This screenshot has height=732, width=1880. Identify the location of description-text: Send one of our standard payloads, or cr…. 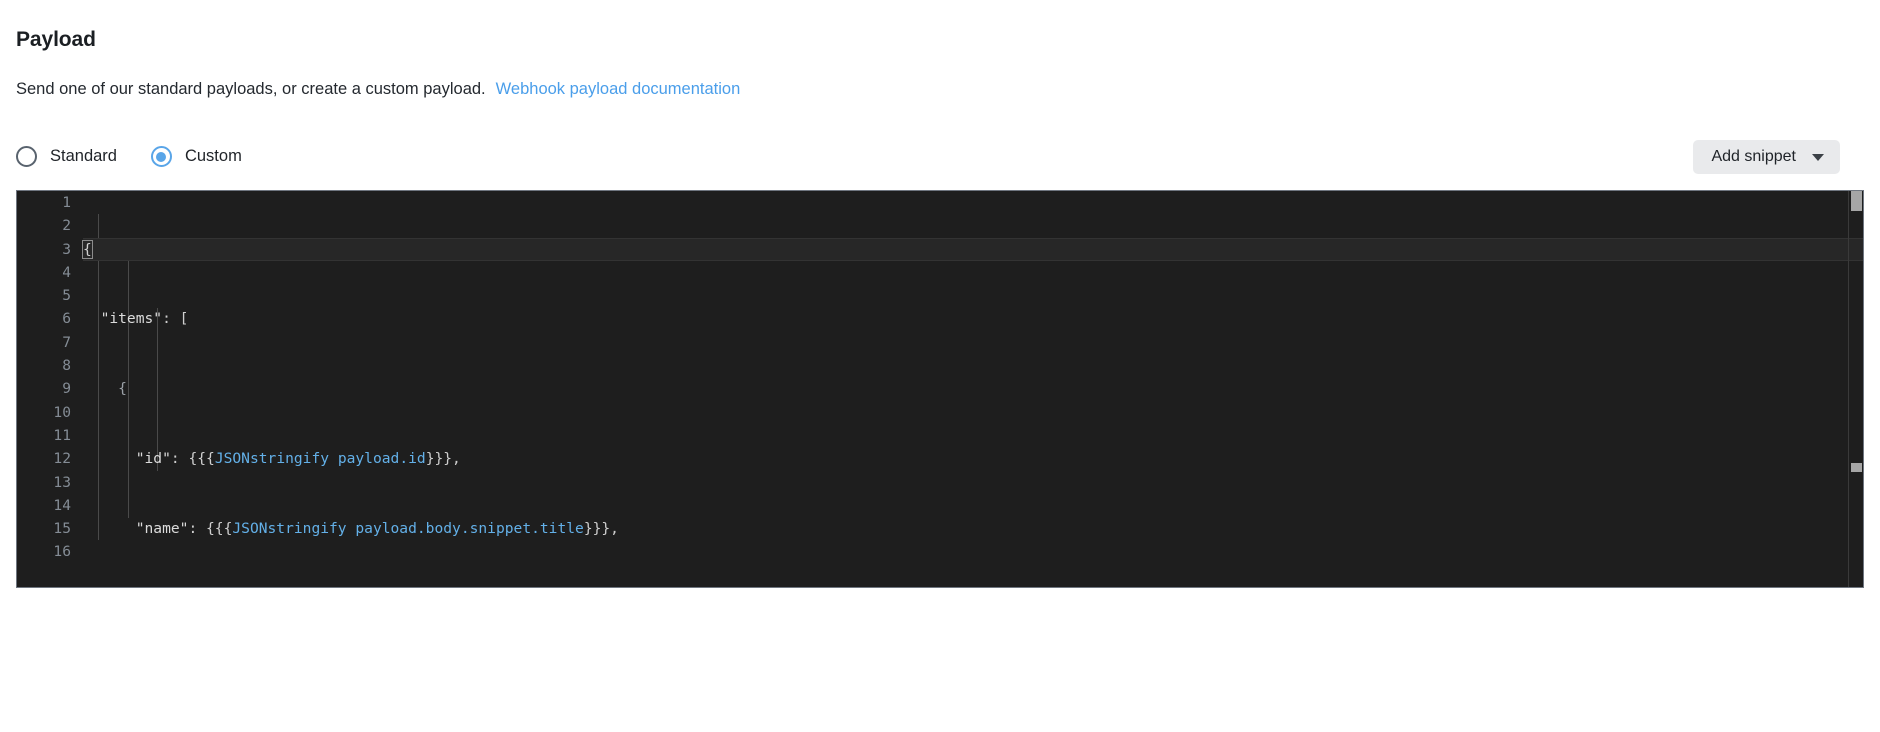
(251, 89).